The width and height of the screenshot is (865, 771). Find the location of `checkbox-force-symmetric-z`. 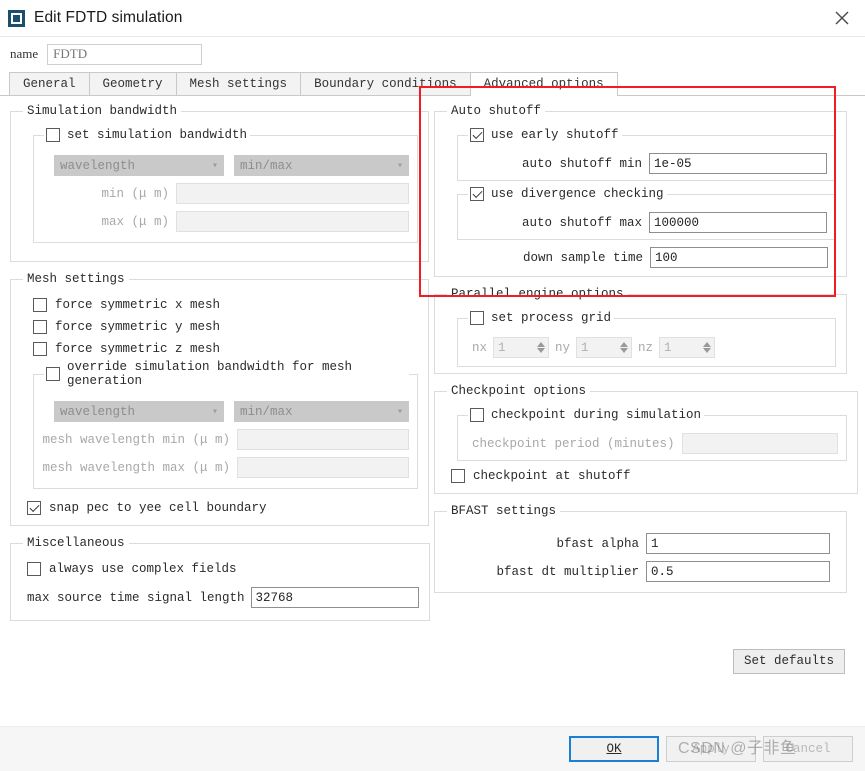

checkbox-force-symmetric-z is located at coordinates (40, 349).